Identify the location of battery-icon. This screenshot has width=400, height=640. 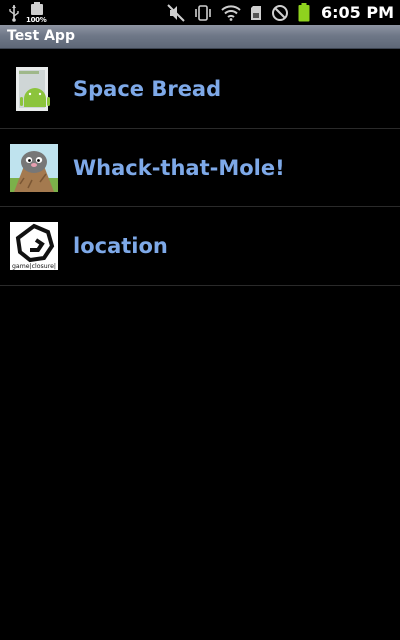
(304, 12).